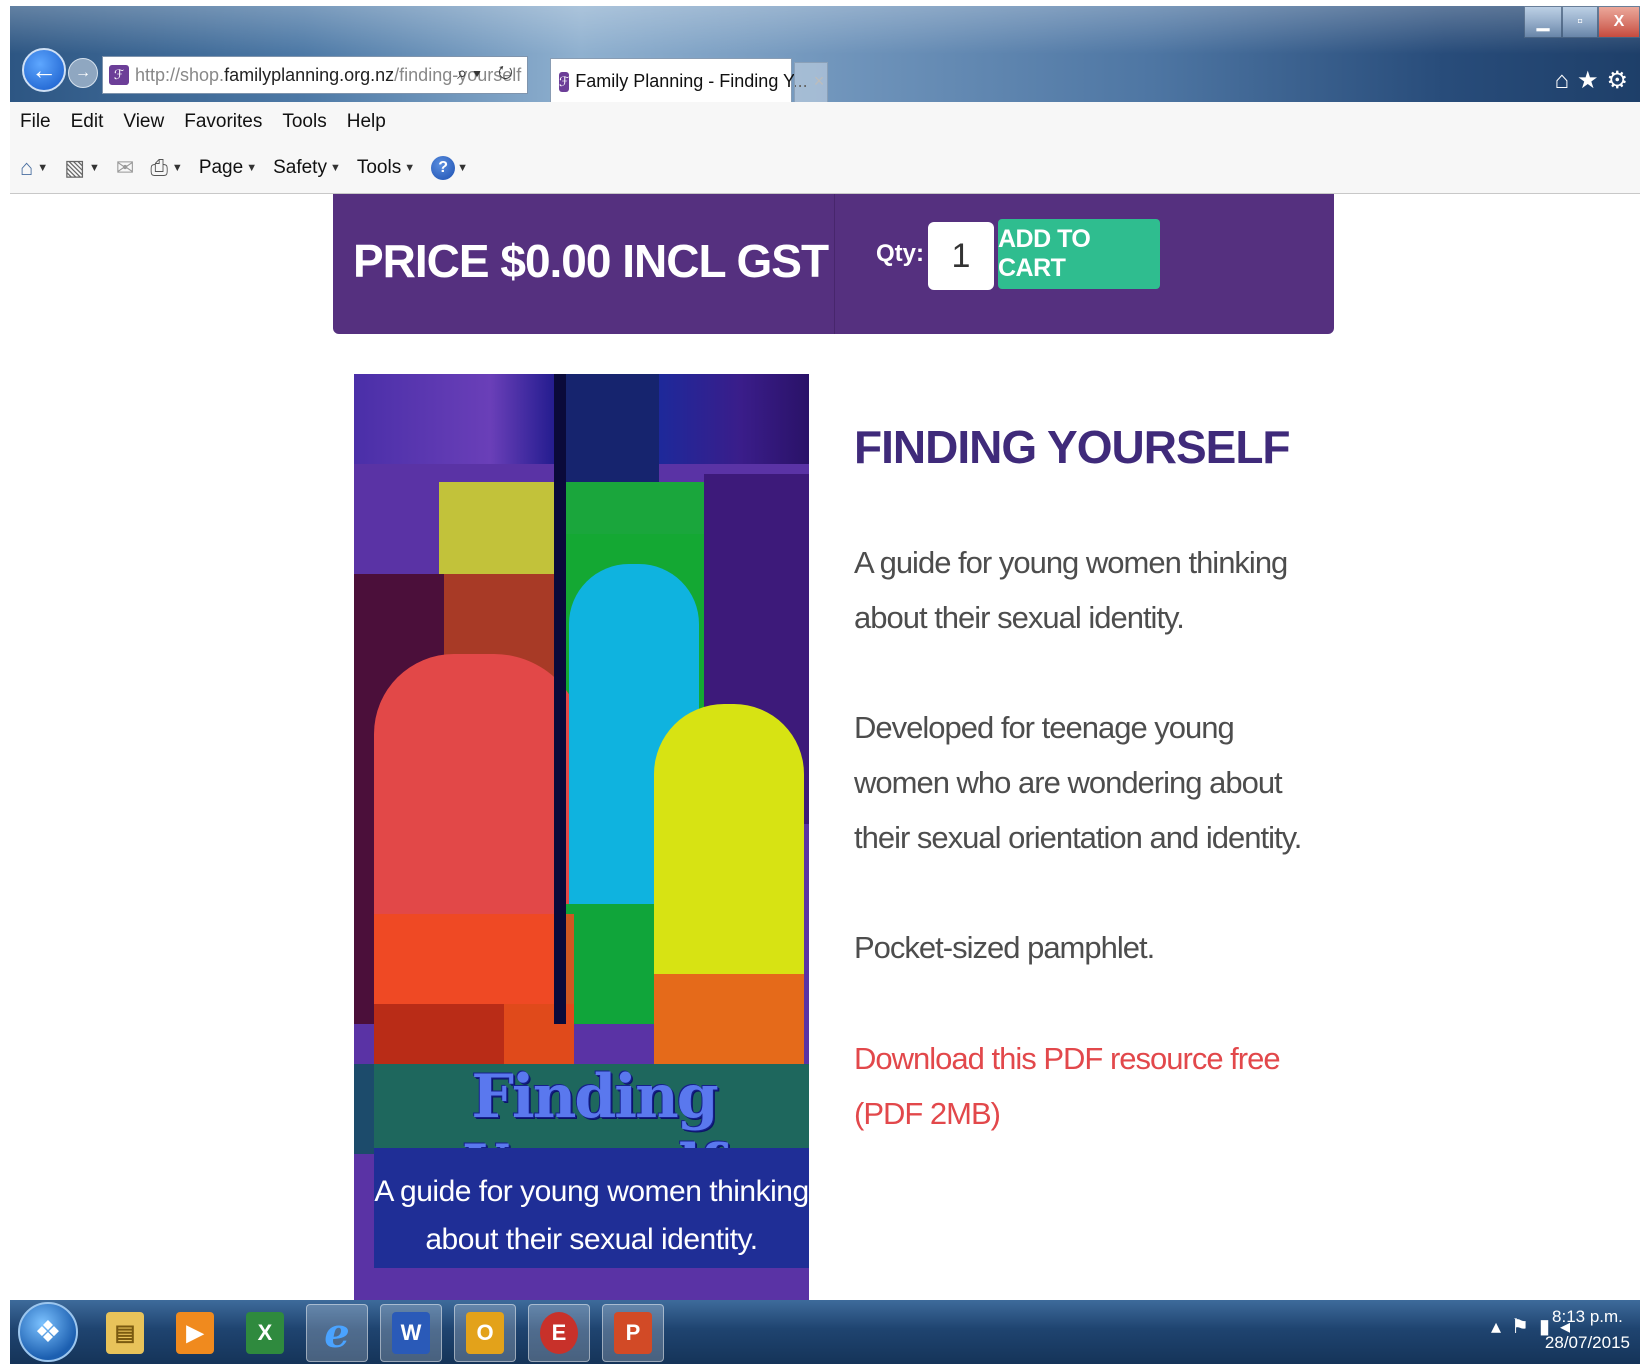  Describe the element at coordinates (159, 168) in the screenshot. I see `print-icon: ⎙` at that location.